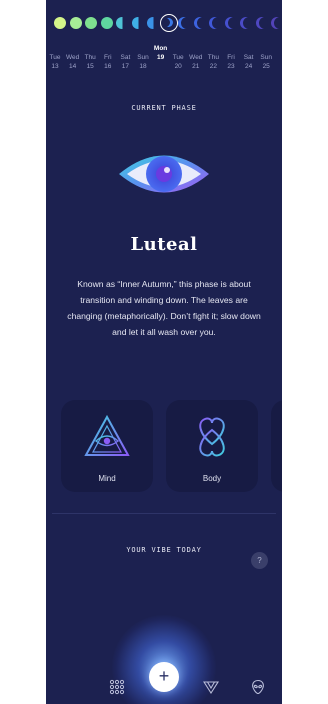  Describe the element at coordinates (259, 560) in the screenshot. I see `help-button: ?` at that location.